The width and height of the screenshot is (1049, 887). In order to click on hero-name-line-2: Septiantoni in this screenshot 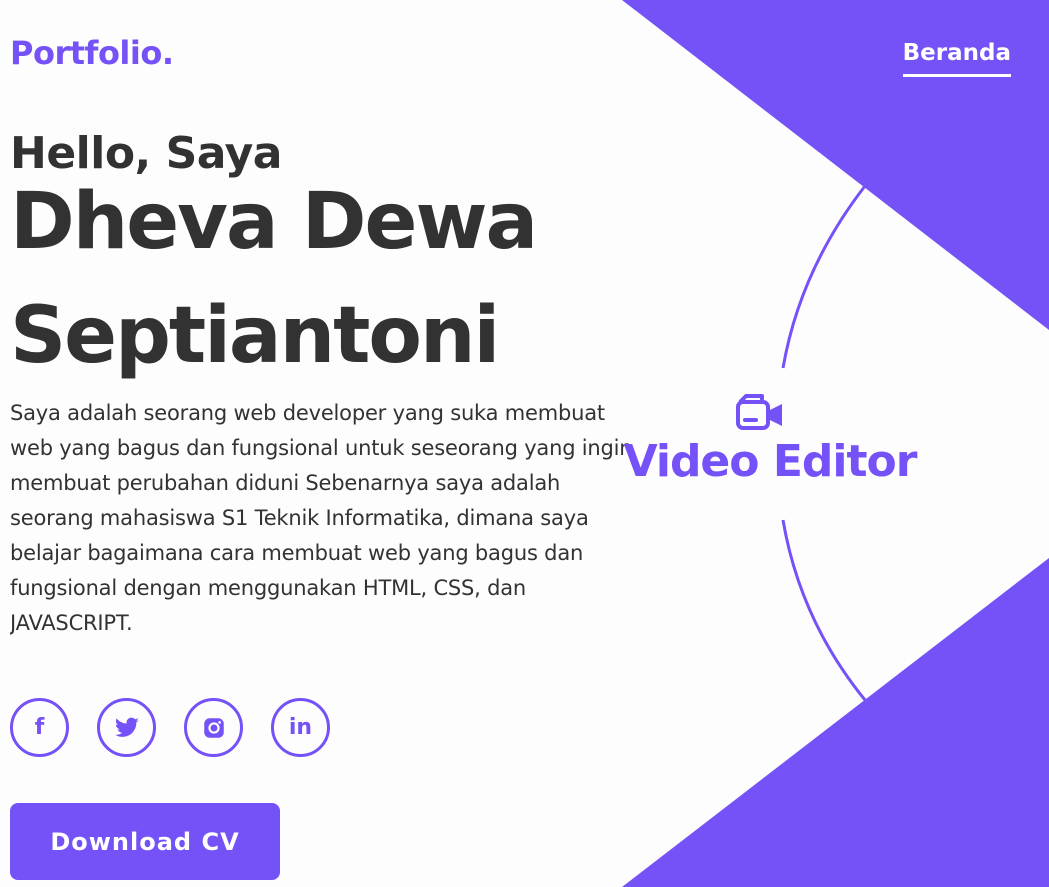, I will do `click(255, 336)`.